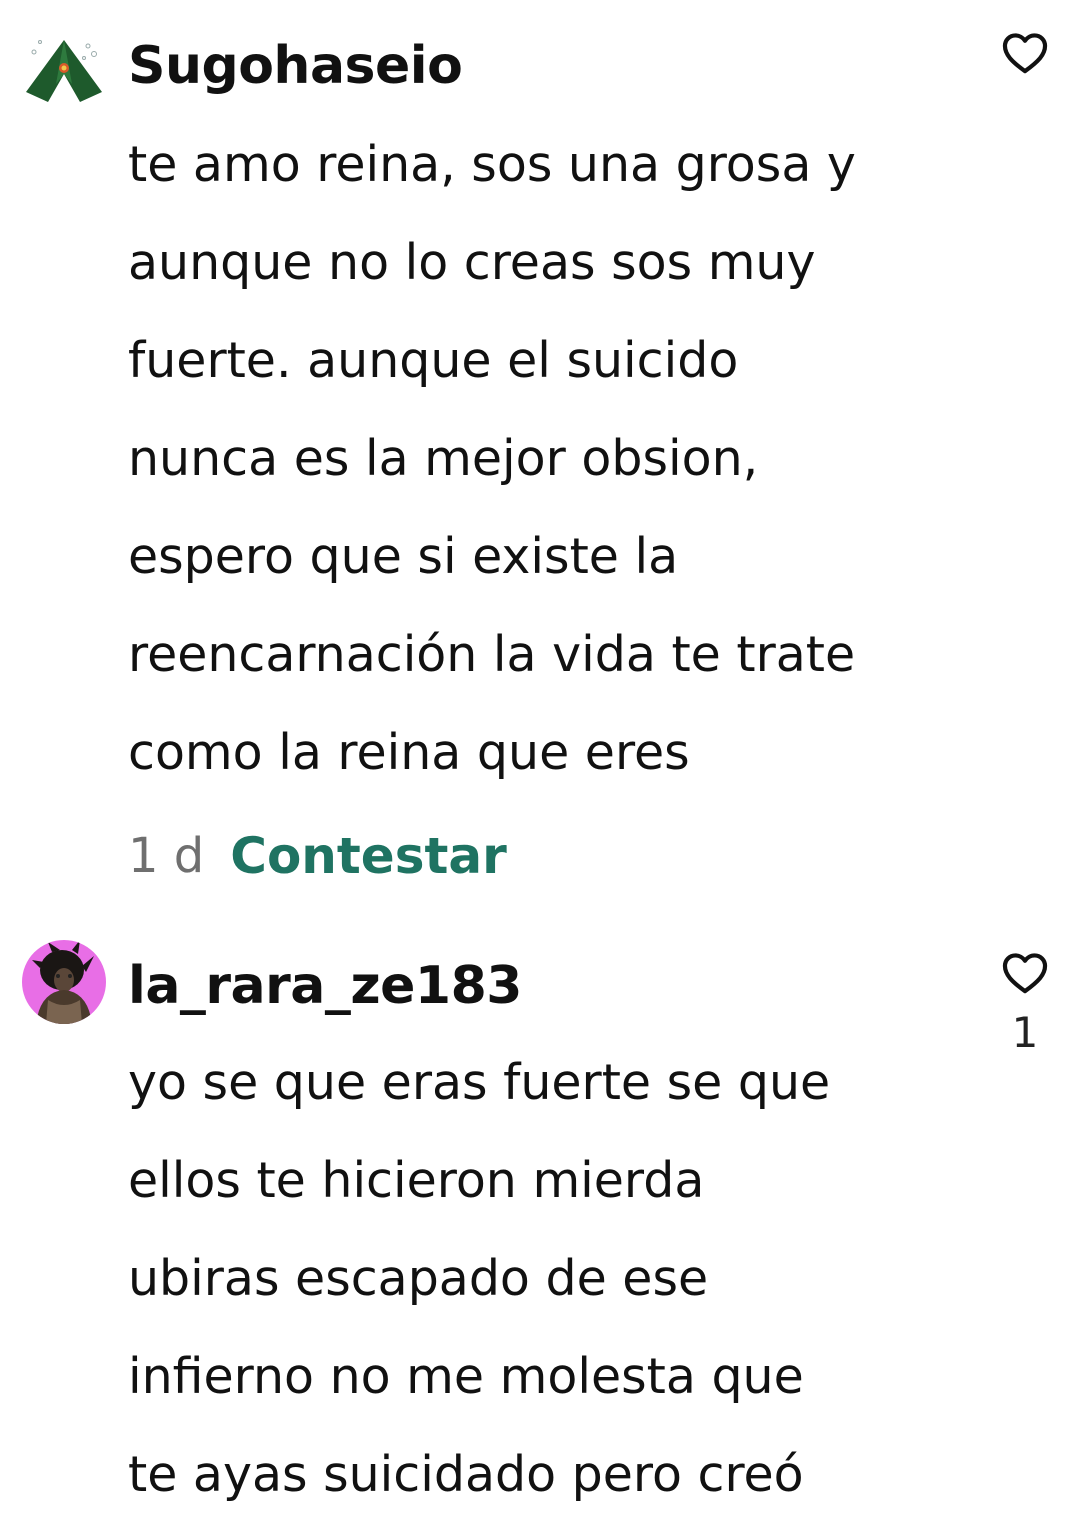 The image size is (1080, 1540). Describe the element at coordinates (472, 262) in the screenshot. I see `comment-text-line: aunque no lo creas sos muy` at that location.